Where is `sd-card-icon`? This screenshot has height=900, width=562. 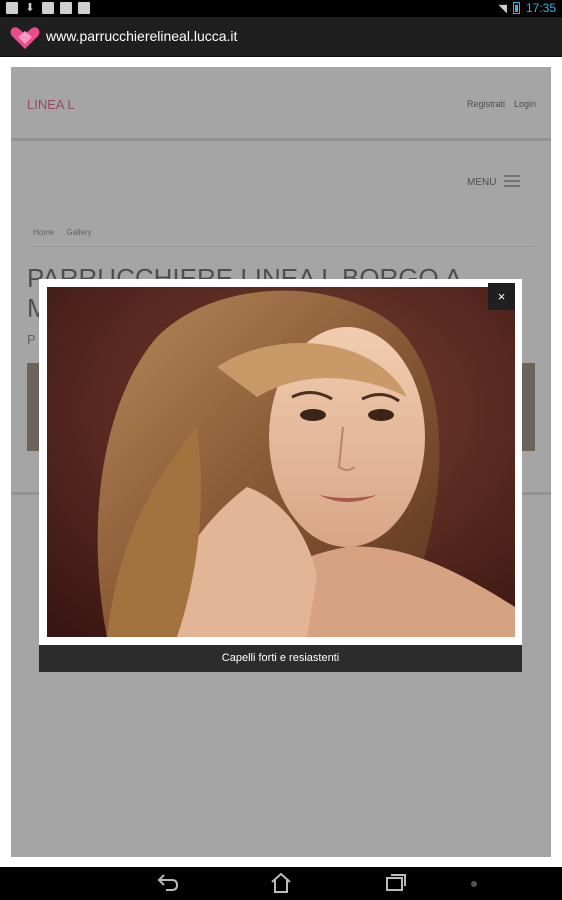 sd-card-icon is located at coordinates (48, 8).